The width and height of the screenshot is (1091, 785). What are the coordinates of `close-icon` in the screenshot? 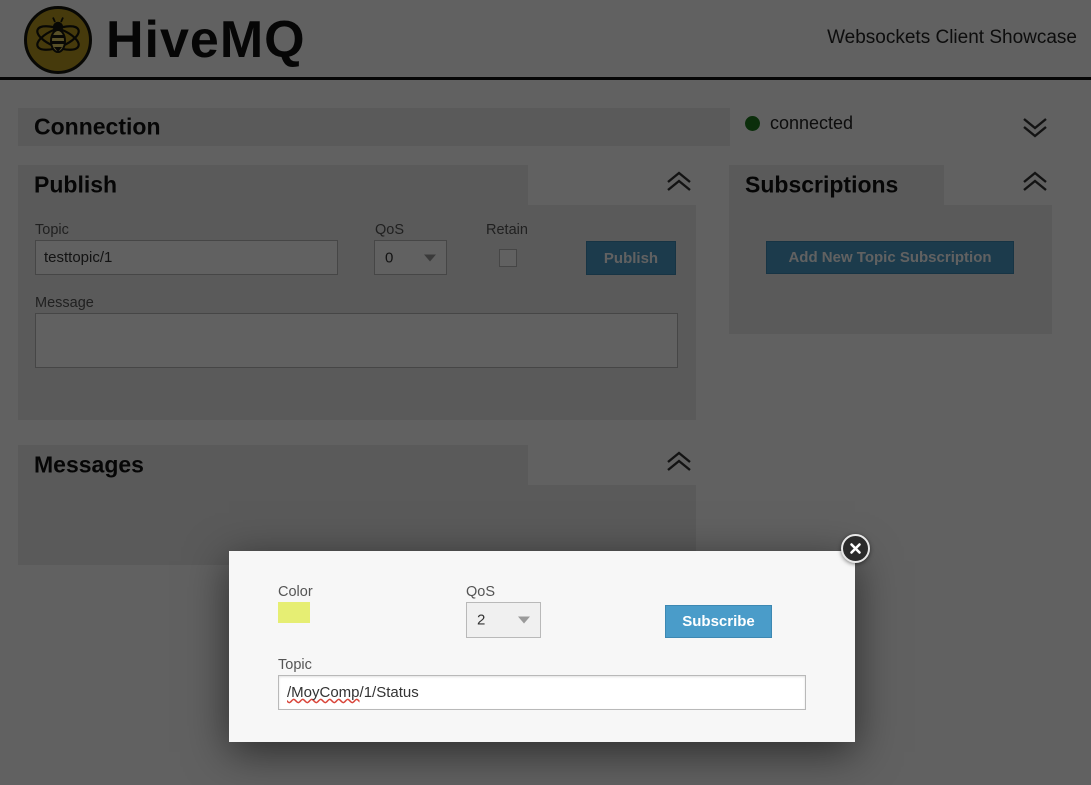 It's located at (855, 548).